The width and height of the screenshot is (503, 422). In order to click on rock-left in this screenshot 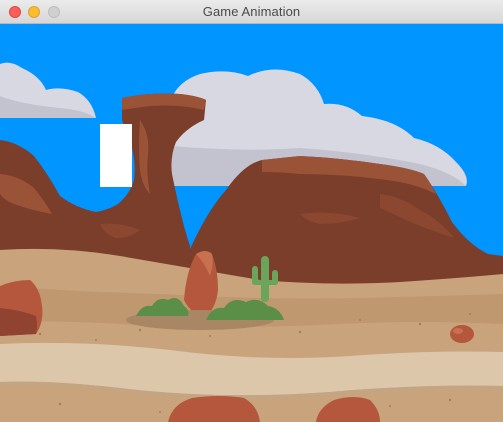, I will do `click(21, 308)`.